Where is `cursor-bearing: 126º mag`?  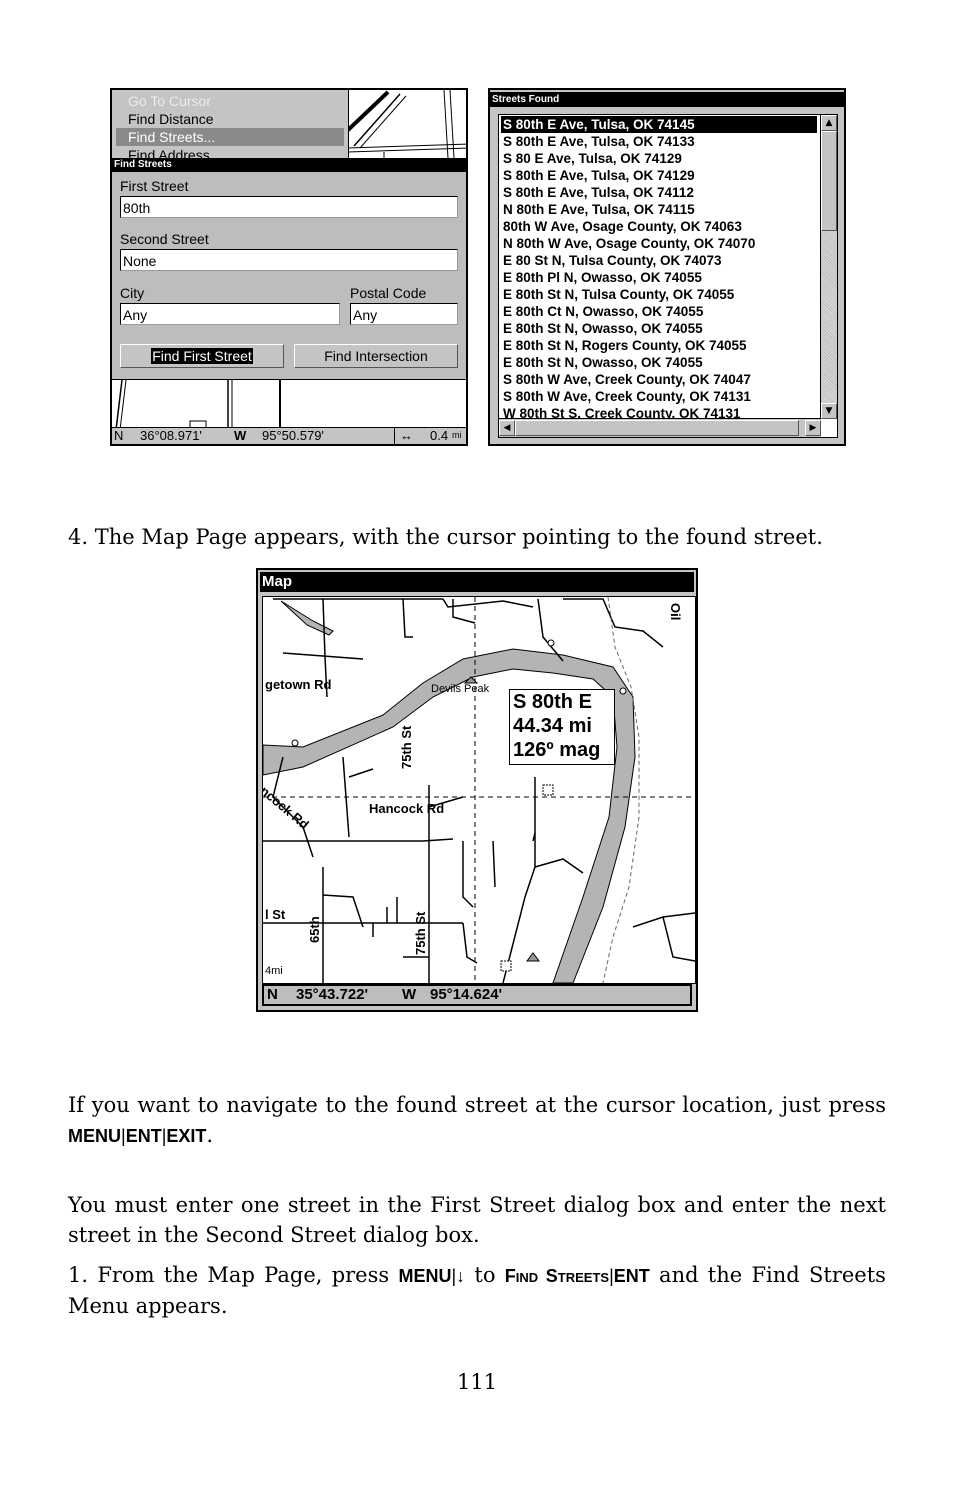
cursor-bearing: 126º mag is located at coordinates (557, 750).